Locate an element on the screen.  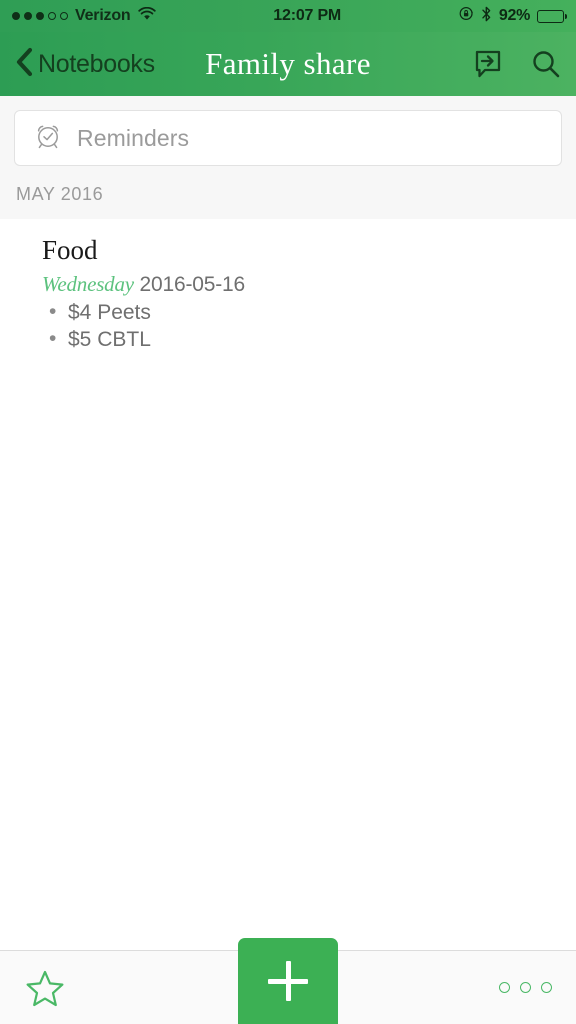
reminders-label: Reminders is located at coordinates (133, 137).